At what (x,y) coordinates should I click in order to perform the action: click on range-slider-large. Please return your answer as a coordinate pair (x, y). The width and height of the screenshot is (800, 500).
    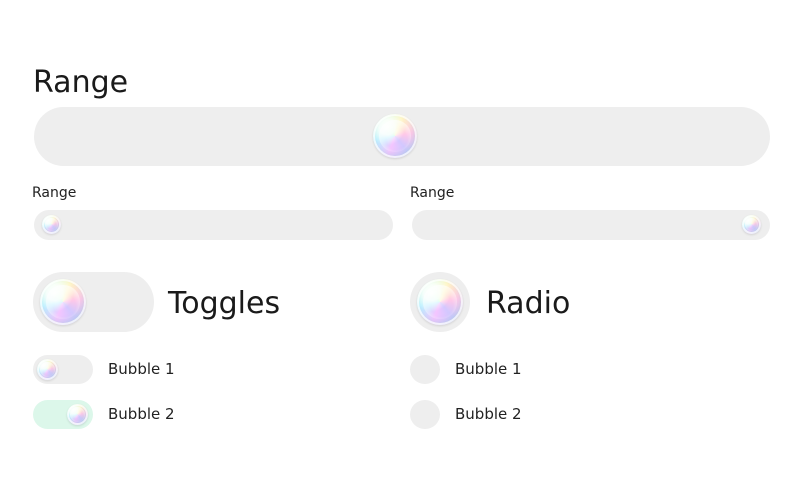
    Looking at the image, I should click on (402, 136).